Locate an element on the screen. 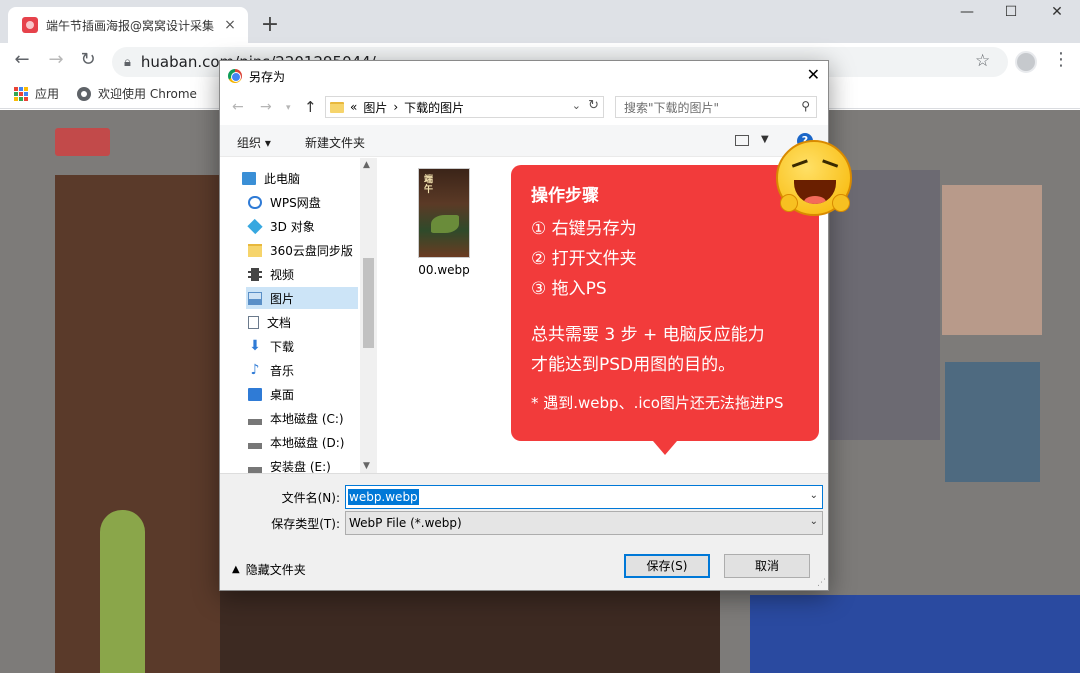 This screenshot has height=673, width=1080. nav-item-label: WPS网盘 is located at coordinates (295, 202).